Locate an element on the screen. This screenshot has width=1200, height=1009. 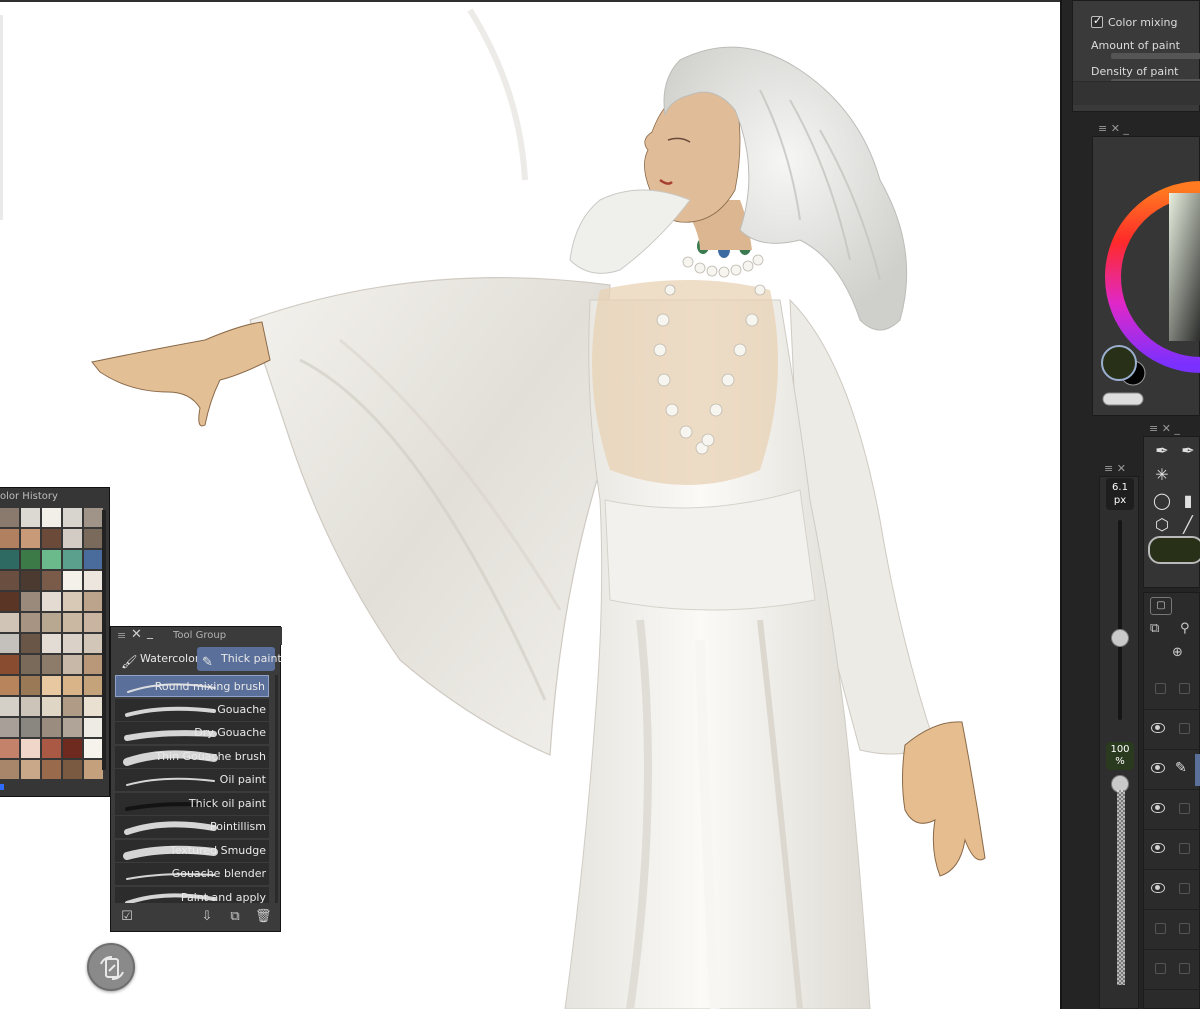
current-color-pill is located at coordinates (1174, 550).